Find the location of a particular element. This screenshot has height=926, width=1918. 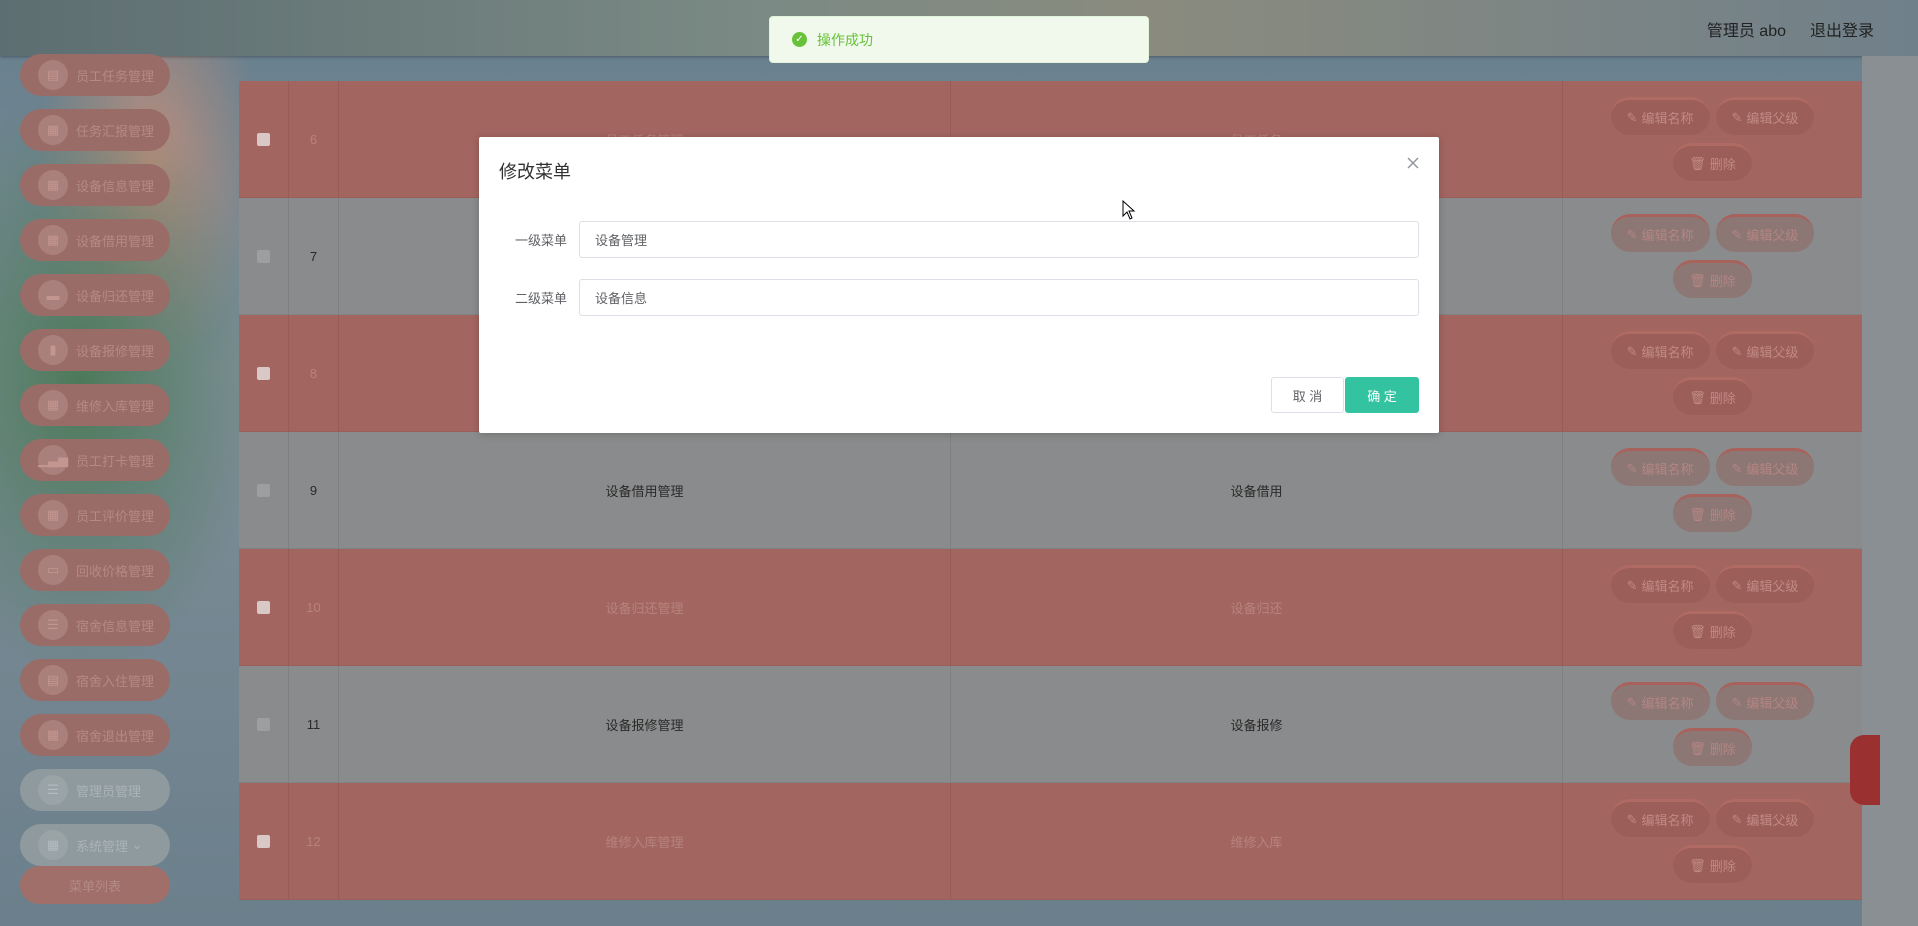

success-toast: ✓ 操作成功 is located at coordinates (959, 39).